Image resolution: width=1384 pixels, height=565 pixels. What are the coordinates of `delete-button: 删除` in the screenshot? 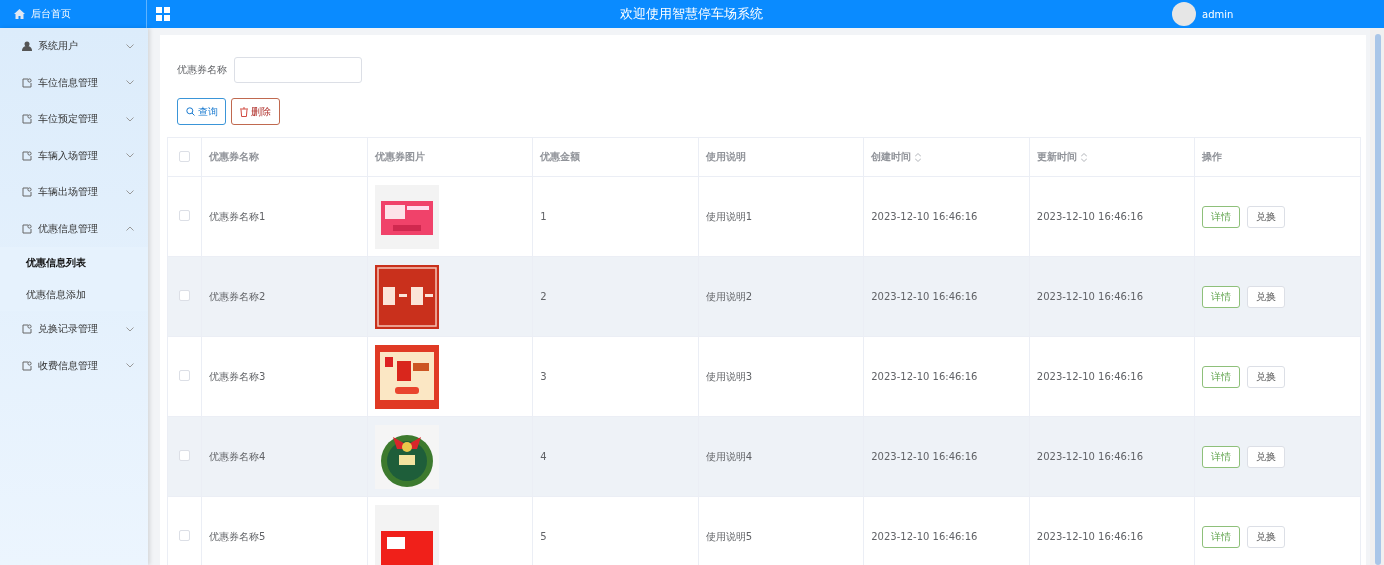 It's located at (255, 111).